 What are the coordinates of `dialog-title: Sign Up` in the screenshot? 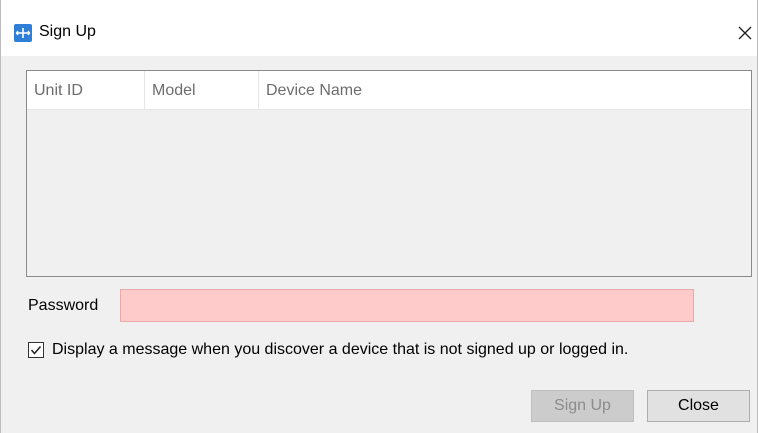 It's located at (67, 31).